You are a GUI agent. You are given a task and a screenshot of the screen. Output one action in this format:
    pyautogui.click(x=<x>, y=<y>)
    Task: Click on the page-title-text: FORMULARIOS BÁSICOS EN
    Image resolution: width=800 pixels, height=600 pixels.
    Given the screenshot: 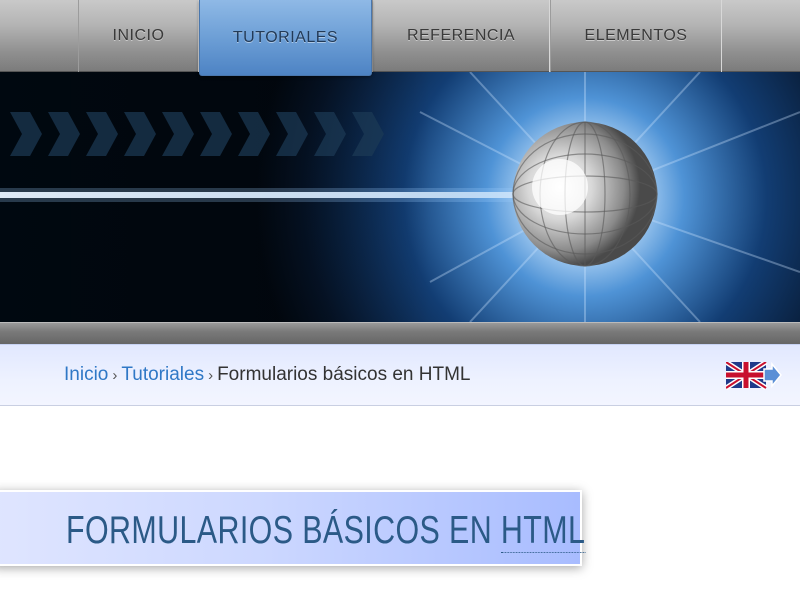 What is the action you would take?
    pyautogui.click(x=283, y=530)
    